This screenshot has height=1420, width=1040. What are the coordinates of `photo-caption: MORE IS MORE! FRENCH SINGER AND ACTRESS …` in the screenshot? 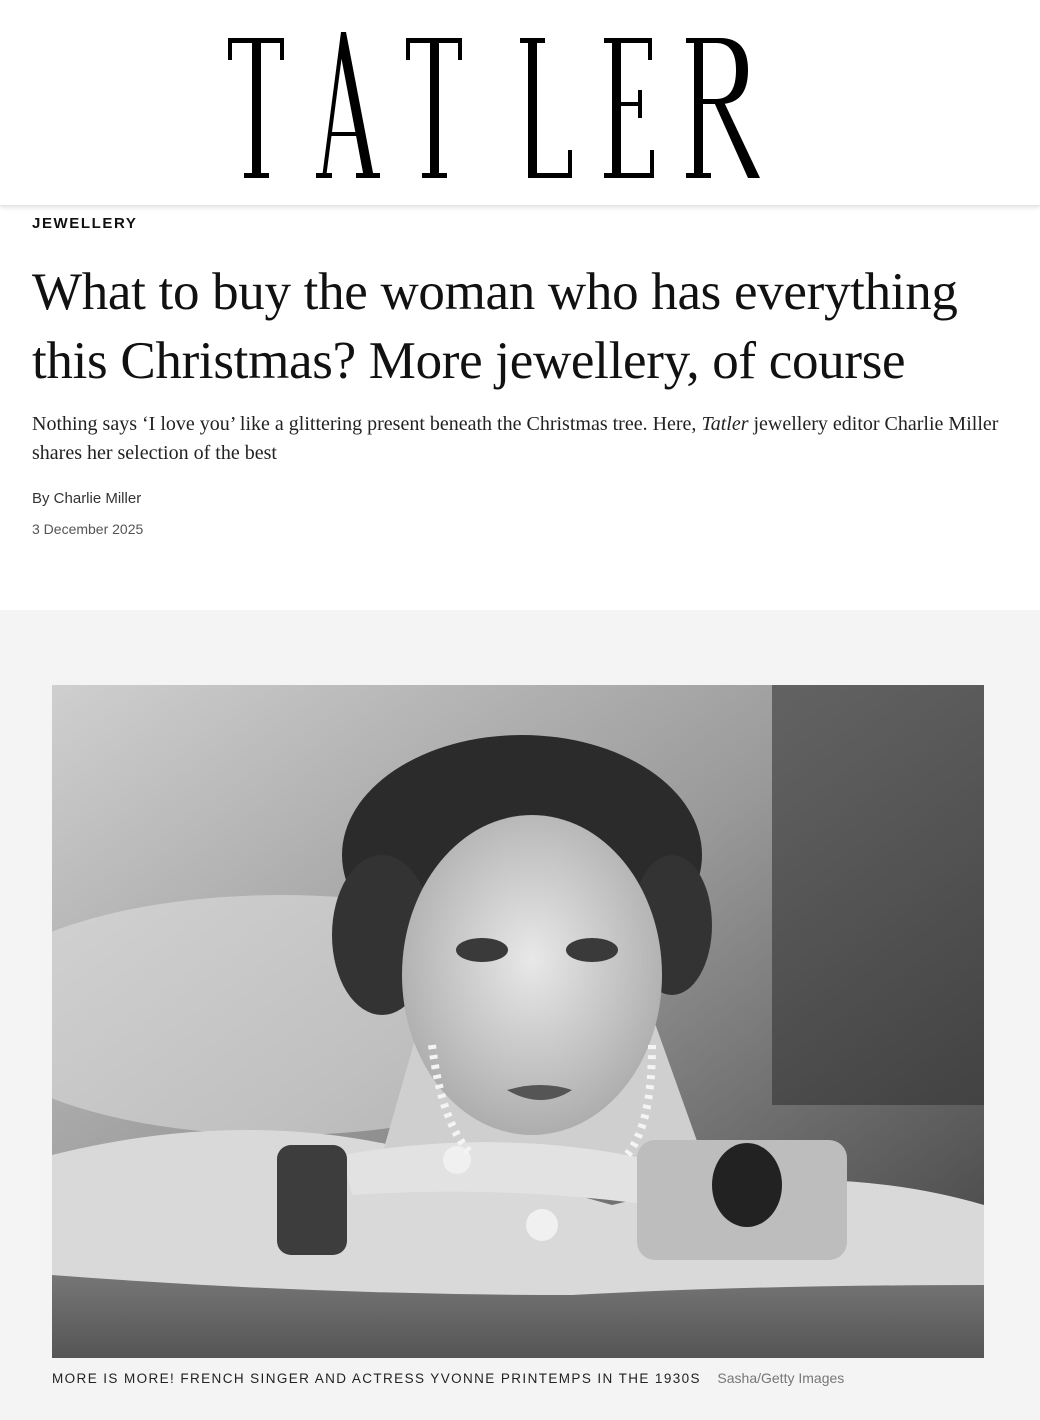 It's located at (532, 1380).